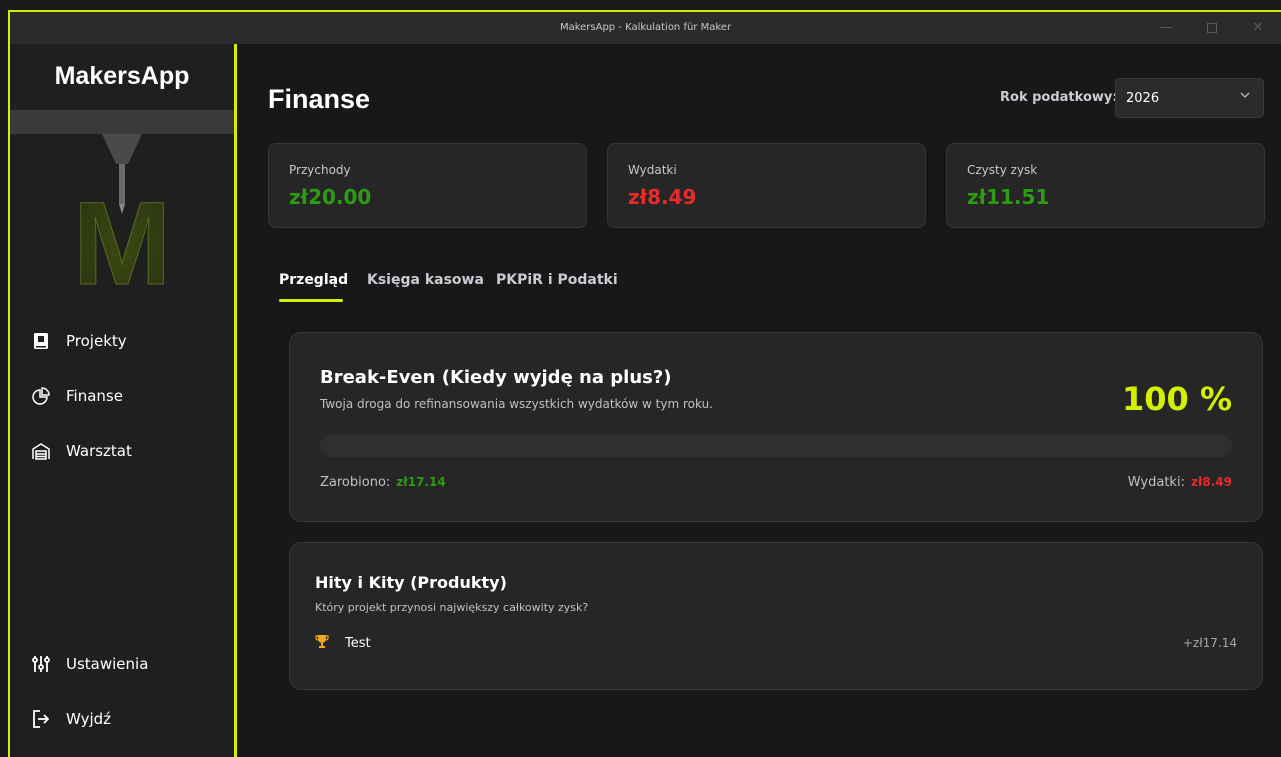 Image resolution: width=1281 pixels, height=757 pixels. I want to click on sidebar-item-projekty: Projekty, so click(125, 341).